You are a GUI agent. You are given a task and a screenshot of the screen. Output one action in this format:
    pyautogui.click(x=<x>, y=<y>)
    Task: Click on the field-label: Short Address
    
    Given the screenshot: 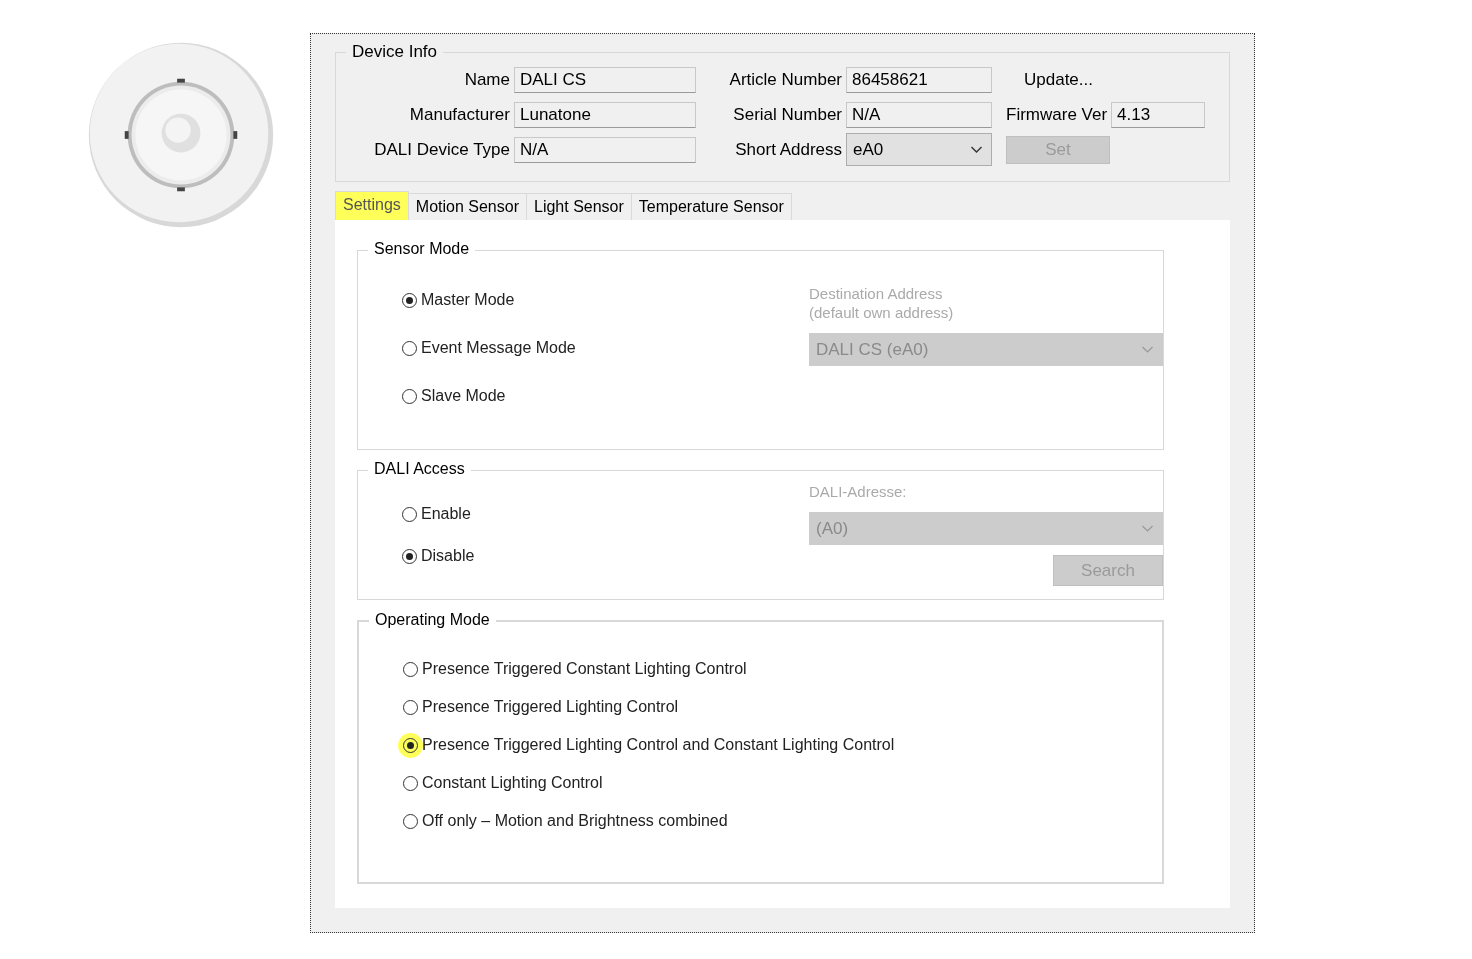 What is the action you would take?
    pyautogui.click(x=788, y=149)
    